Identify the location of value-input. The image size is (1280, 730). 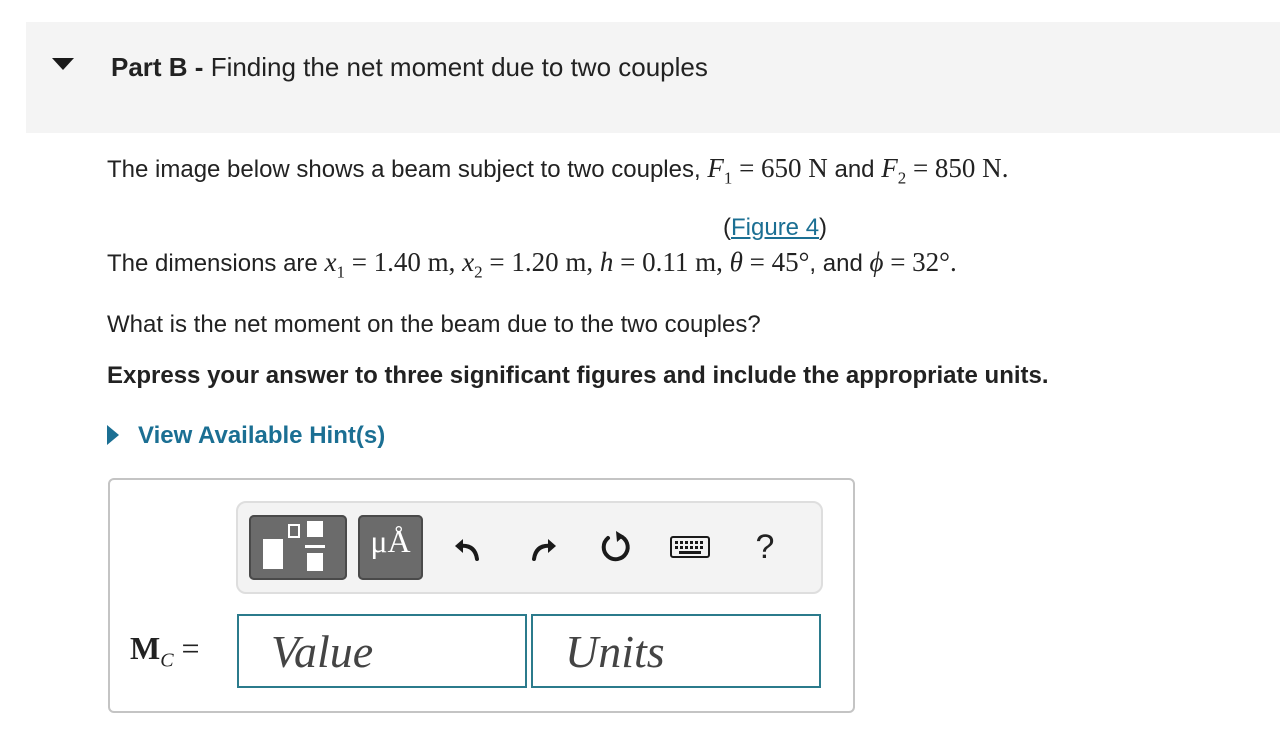
(382, 651).